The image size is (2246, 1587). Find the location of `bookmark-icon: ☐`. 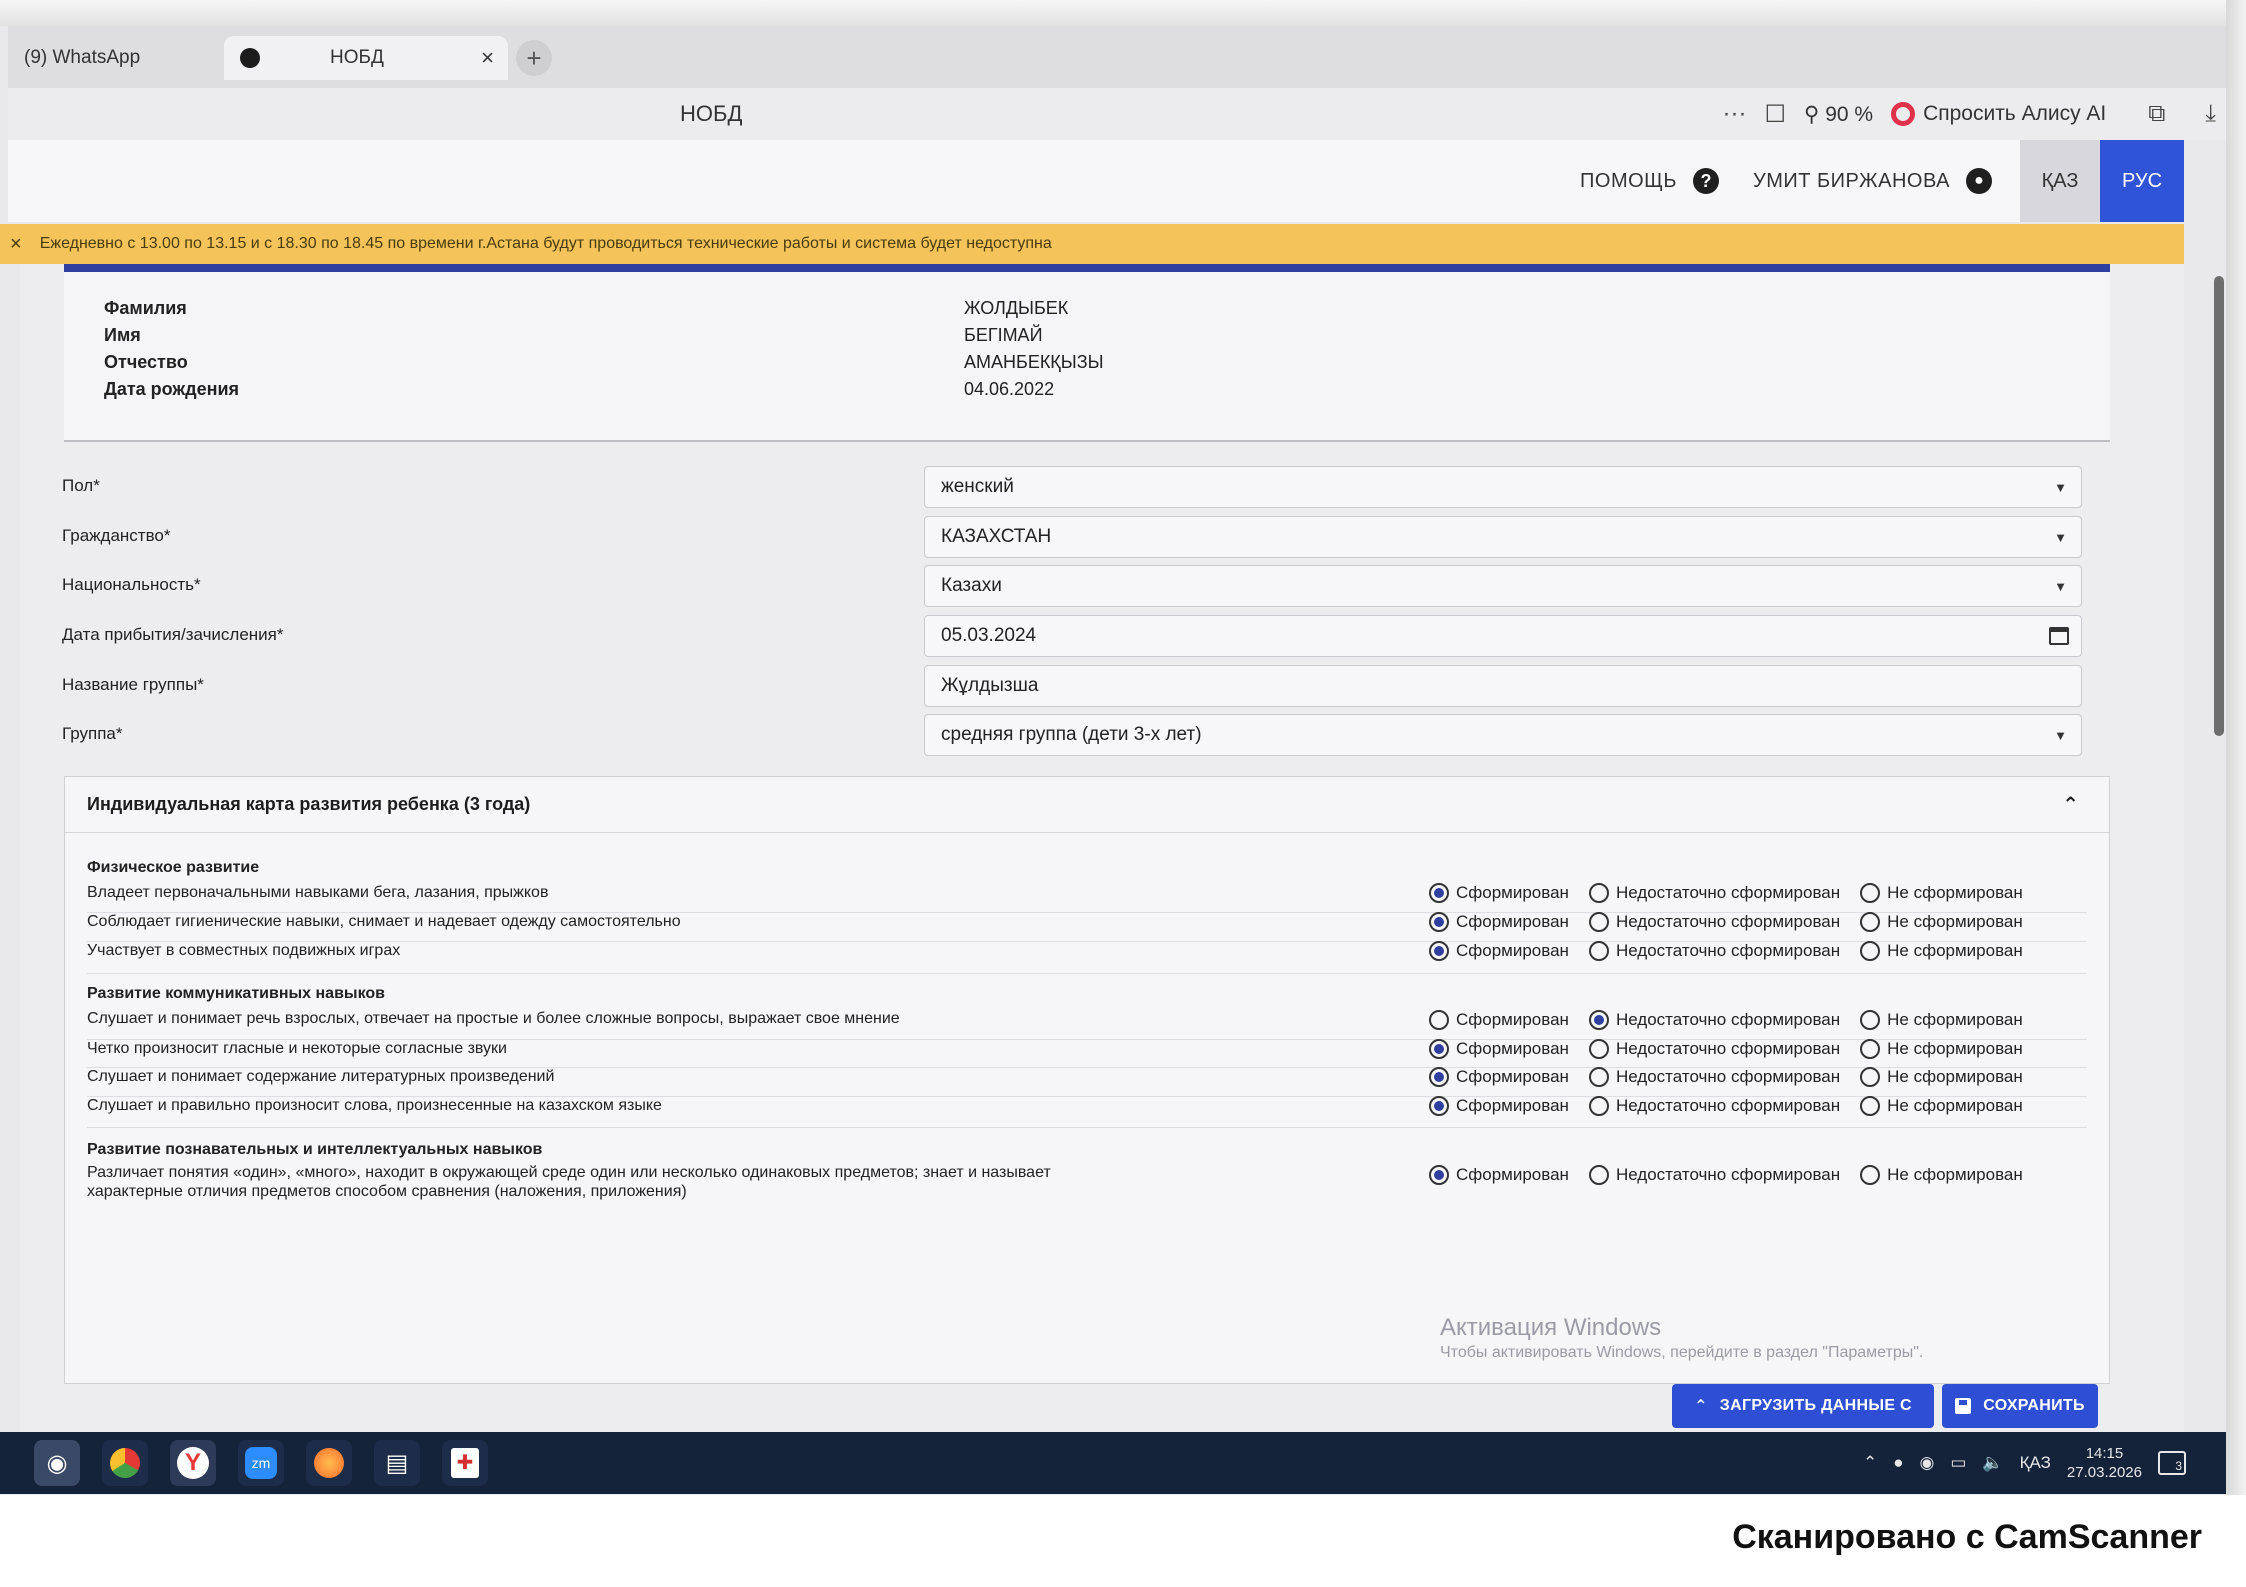

bookmark-icon: ☐ is located at coordinates (1775, 114).